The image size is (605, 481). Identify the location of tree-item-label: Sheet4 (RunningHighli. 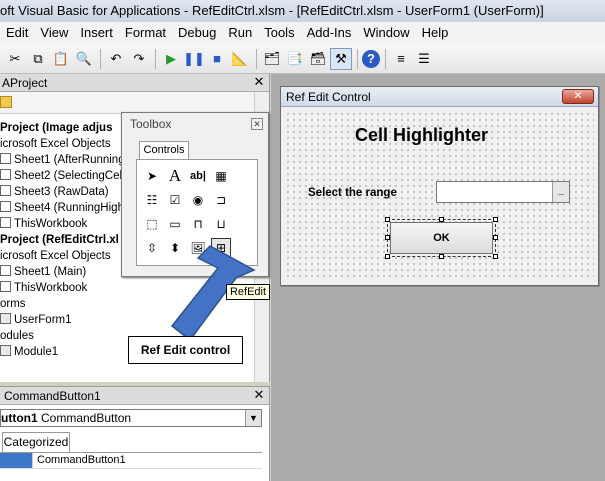
(72, 208).